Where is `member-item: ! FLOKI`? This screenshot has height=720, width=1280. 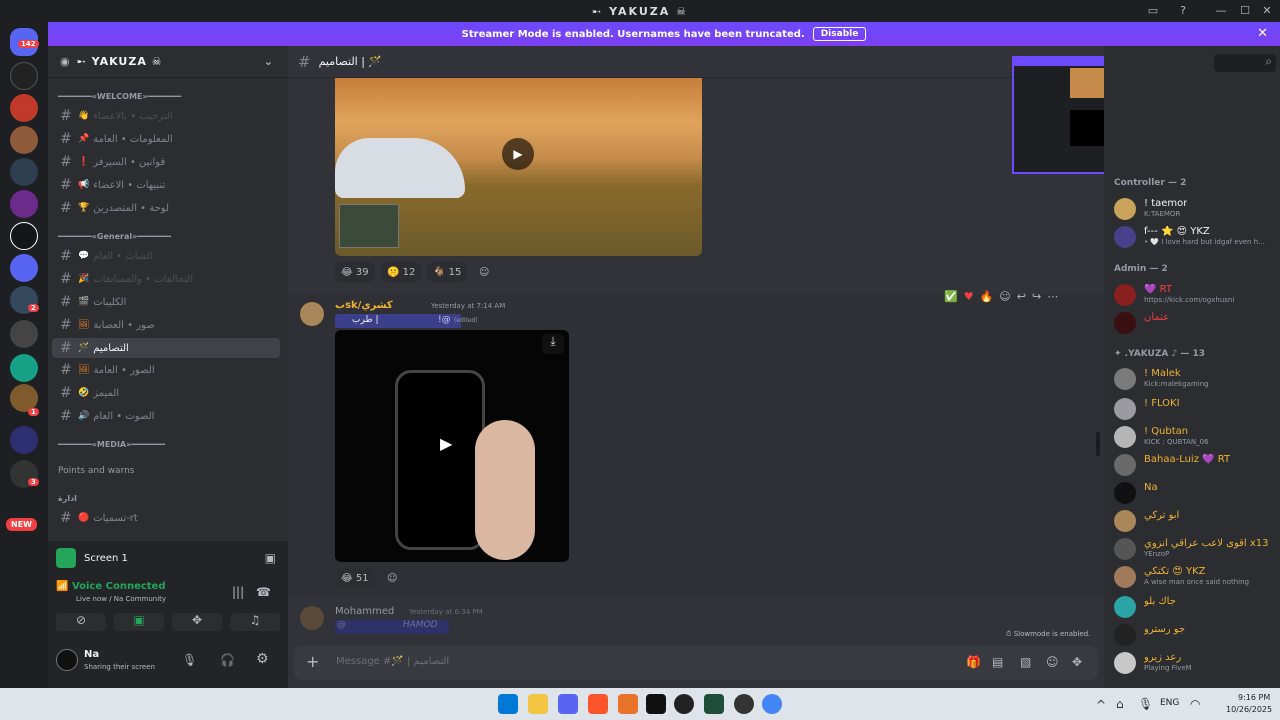 member-item: ! FLOKI is located at coordinates (1194, 409).